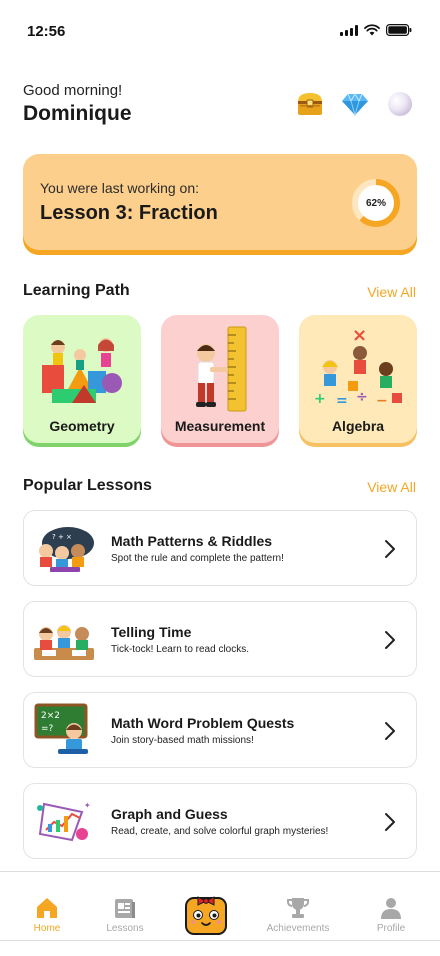 The height and width of the screenshot is (956, 440). What do you see at coordinates (399, 30) in the screenshot?
I see `battery-icon` at bounding box center [399, 30].